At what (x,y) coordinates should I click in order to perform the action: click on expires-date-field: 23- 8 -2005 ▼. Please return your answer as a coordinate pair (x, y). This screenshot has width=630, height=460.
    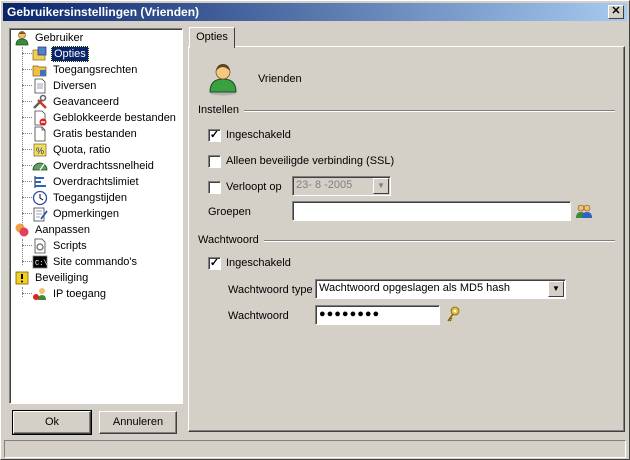
    Looking at the image, I should click on (341, 186).